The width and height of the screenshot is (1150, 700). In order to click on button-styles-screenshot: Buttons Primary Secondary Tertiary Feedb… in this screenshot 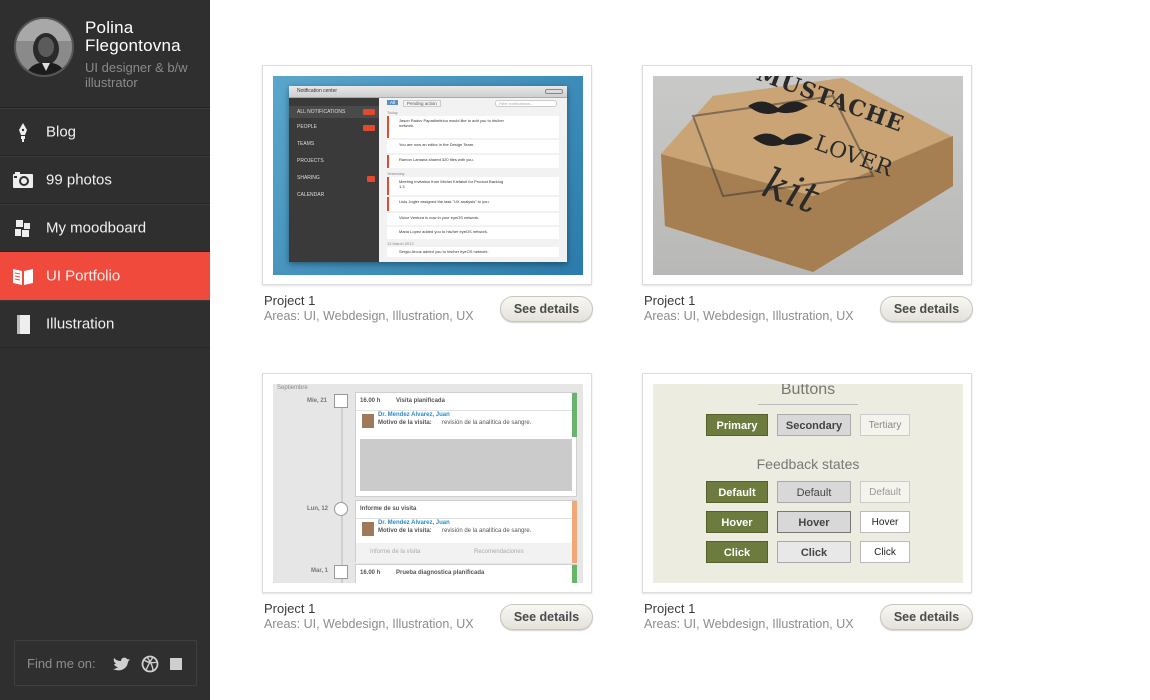, I will do `click(808, 483)`.